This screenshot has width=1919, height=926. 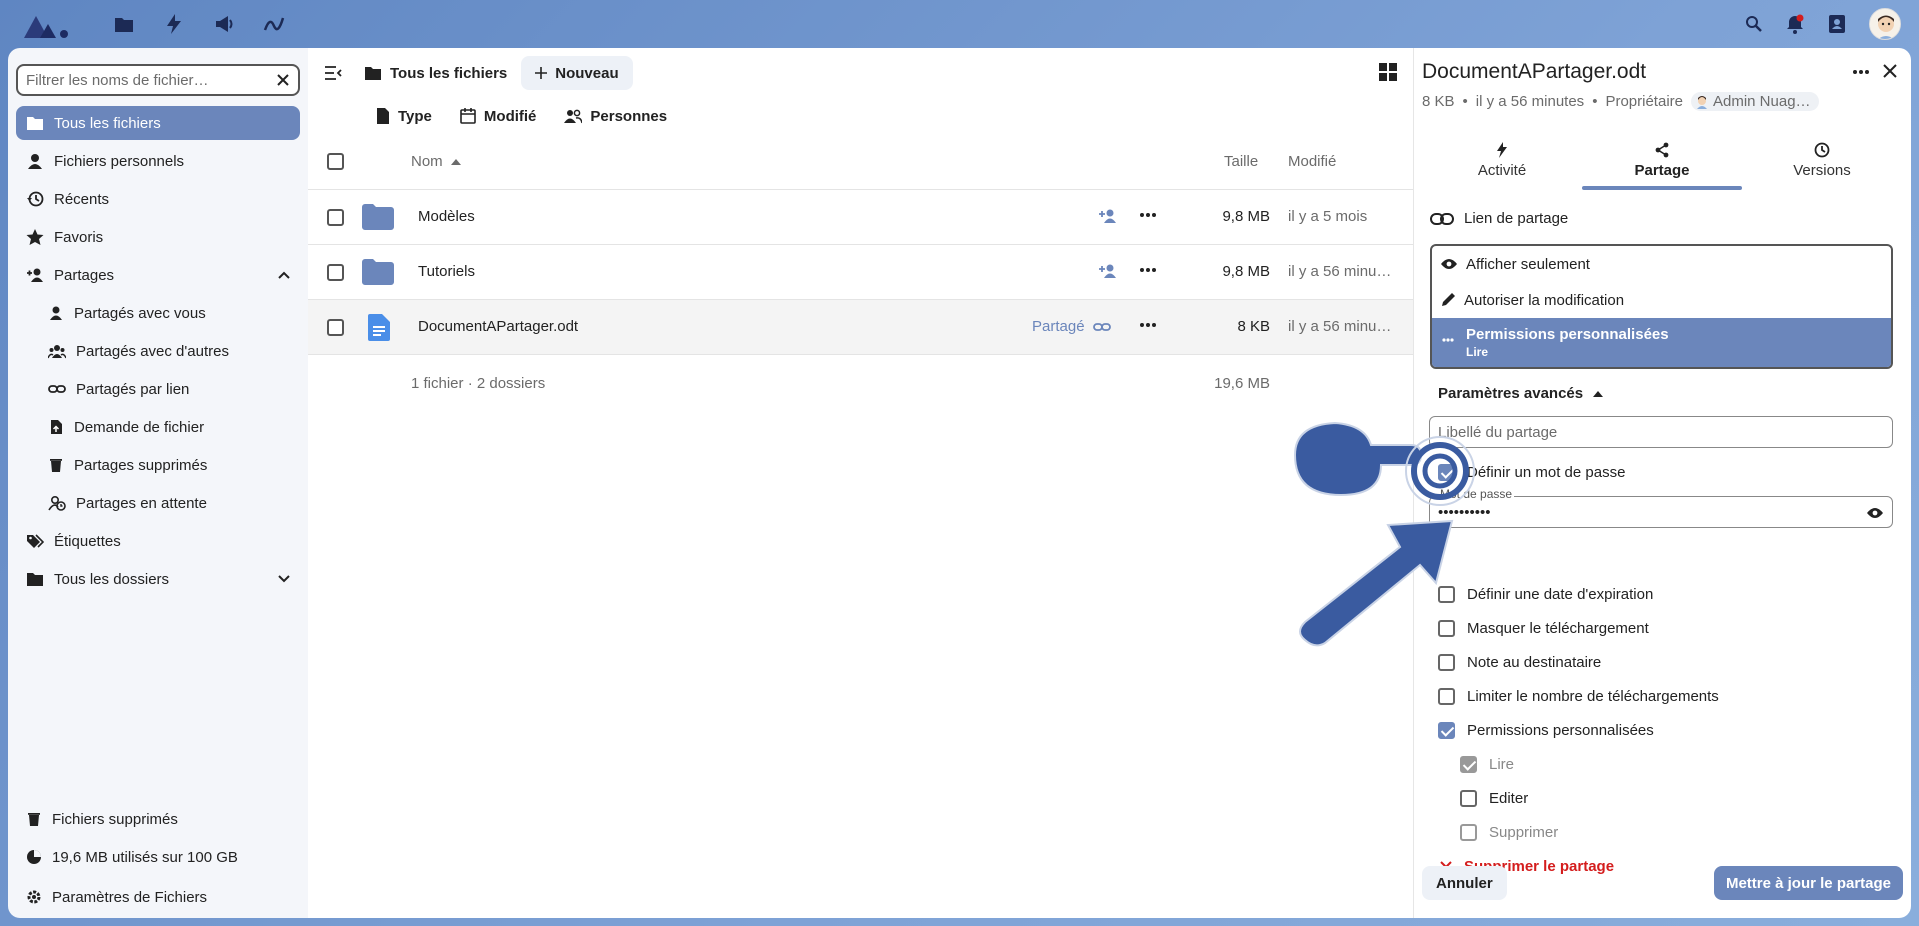 I want to click on custom-permissions-option: Permissions personnalisées, so click(x=1546, y=730).